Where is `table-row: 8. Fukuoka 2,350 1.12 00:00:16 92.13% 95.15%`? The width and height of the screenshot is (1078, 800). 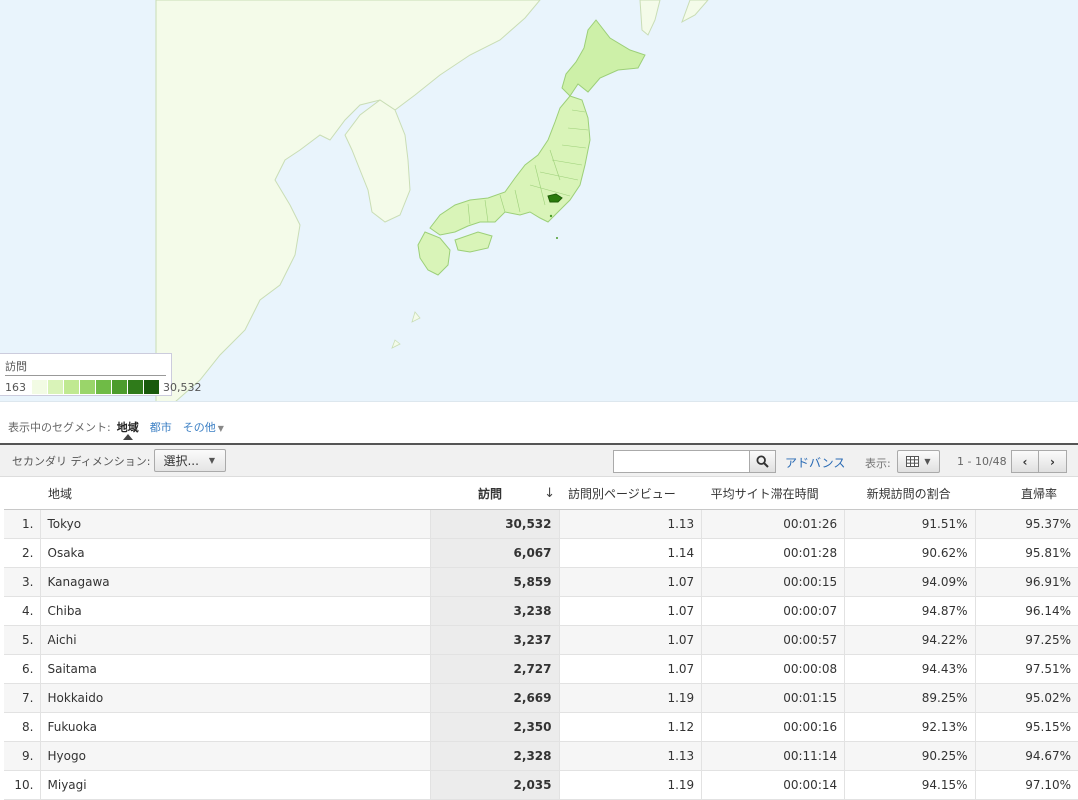
table-row: 8. Fukuoka 2,350 1.12 00:00:16 92.13% 95.15% is located at coordinates (541, 727).